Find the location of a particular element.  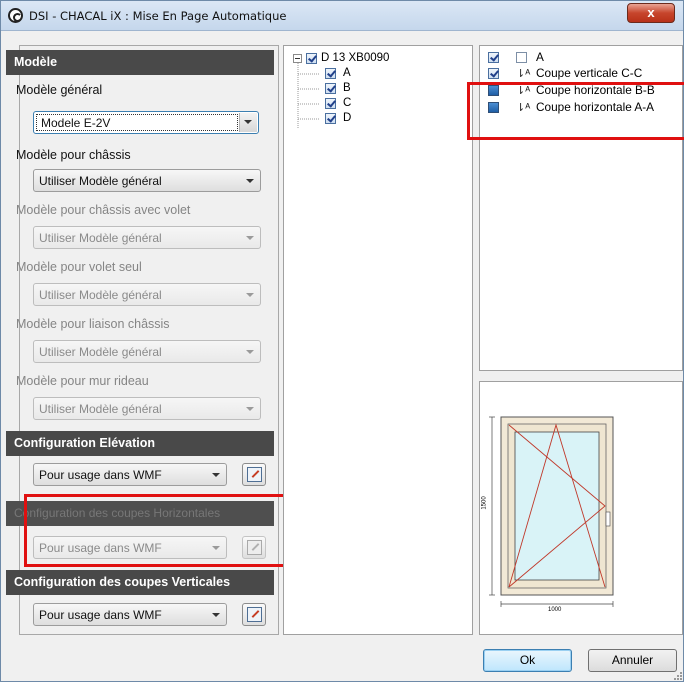

mur-rideau-combo: Utiliser Modèle général is located at coordinates (147, 408).